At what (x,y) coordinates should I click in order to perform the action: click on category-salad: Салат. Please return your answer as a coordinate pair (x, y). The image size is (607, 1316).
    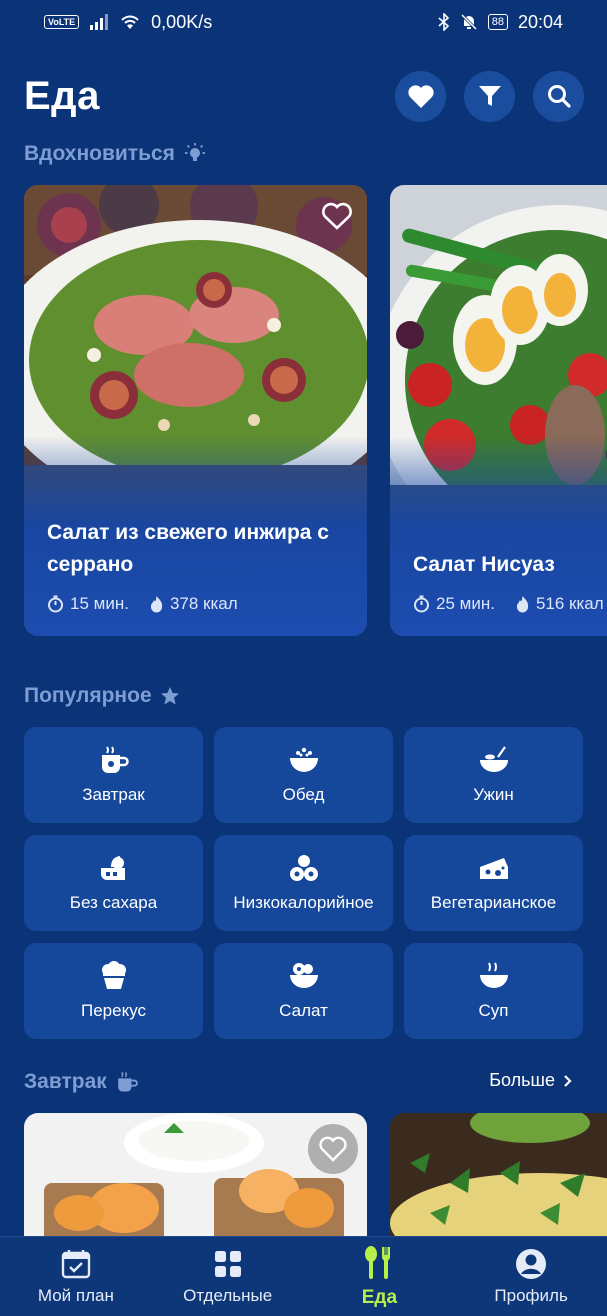
    Looking at the image, I should click on (303, 991).